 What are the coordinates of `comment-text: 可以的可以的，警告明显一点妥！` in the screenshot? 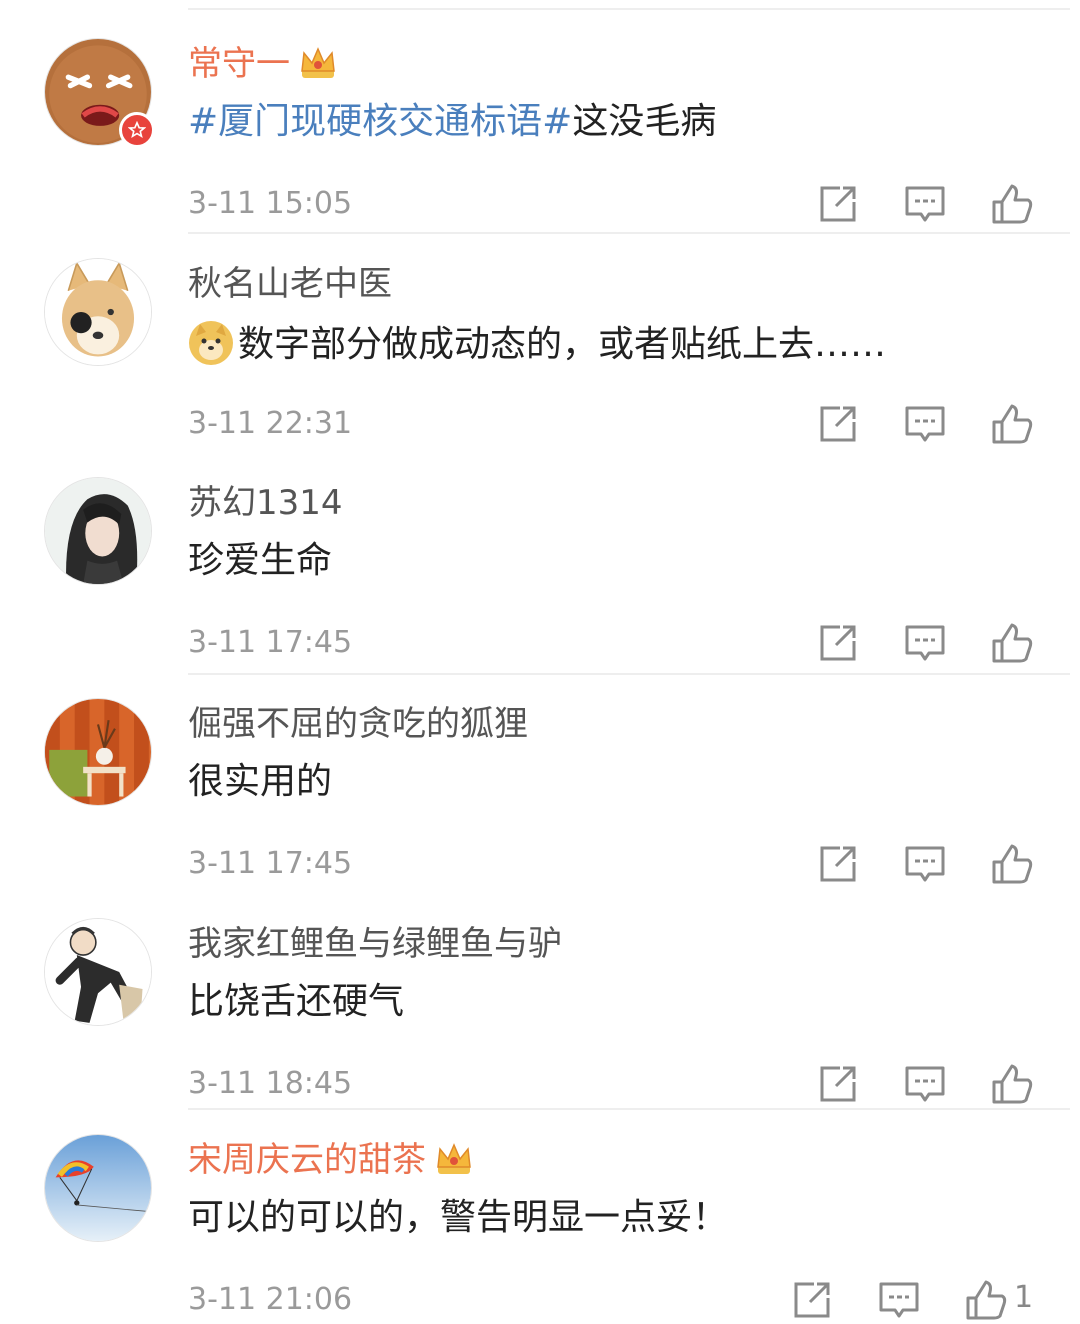 It's located at (458, 1217).